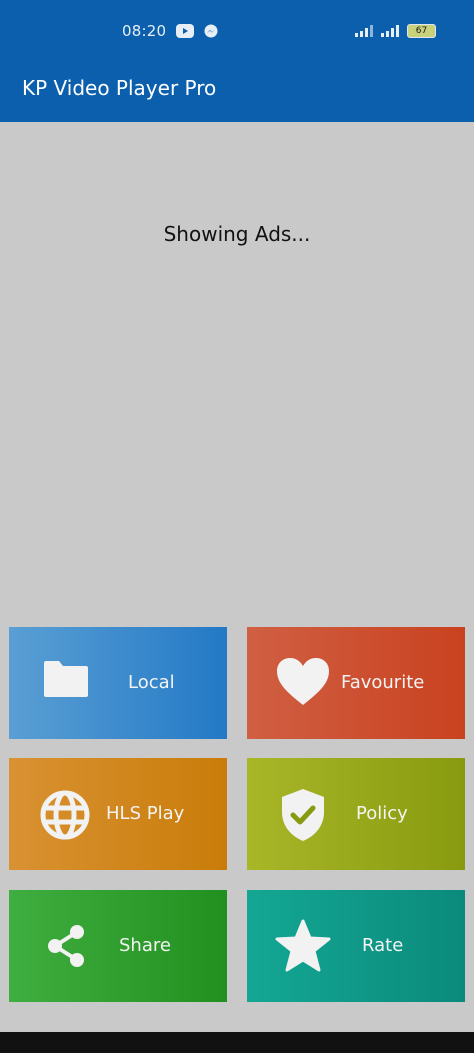 The image size is (474, 1053). I want to click on share-icon, so click(66, 946).